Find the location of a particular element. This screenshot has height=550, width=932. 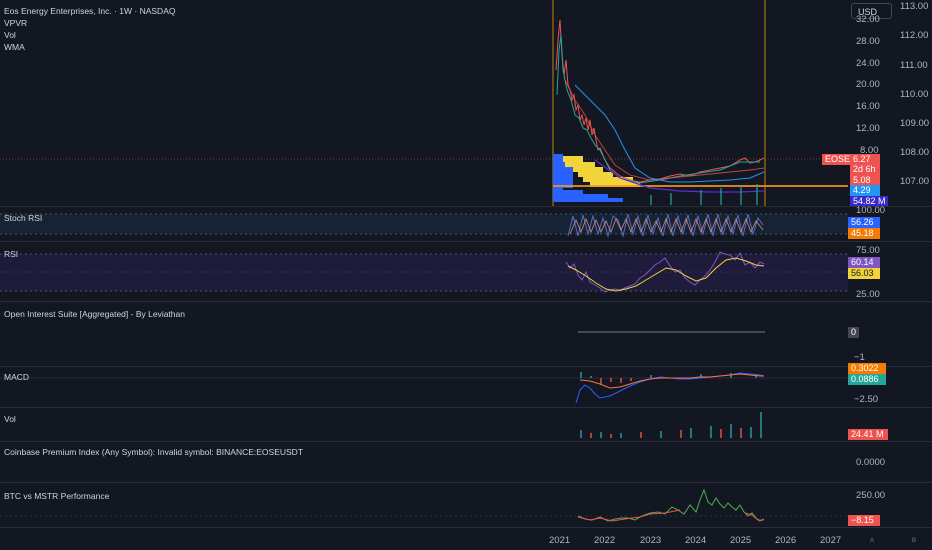

open-interest-axis: −1 is located at coordinates (859, 357).